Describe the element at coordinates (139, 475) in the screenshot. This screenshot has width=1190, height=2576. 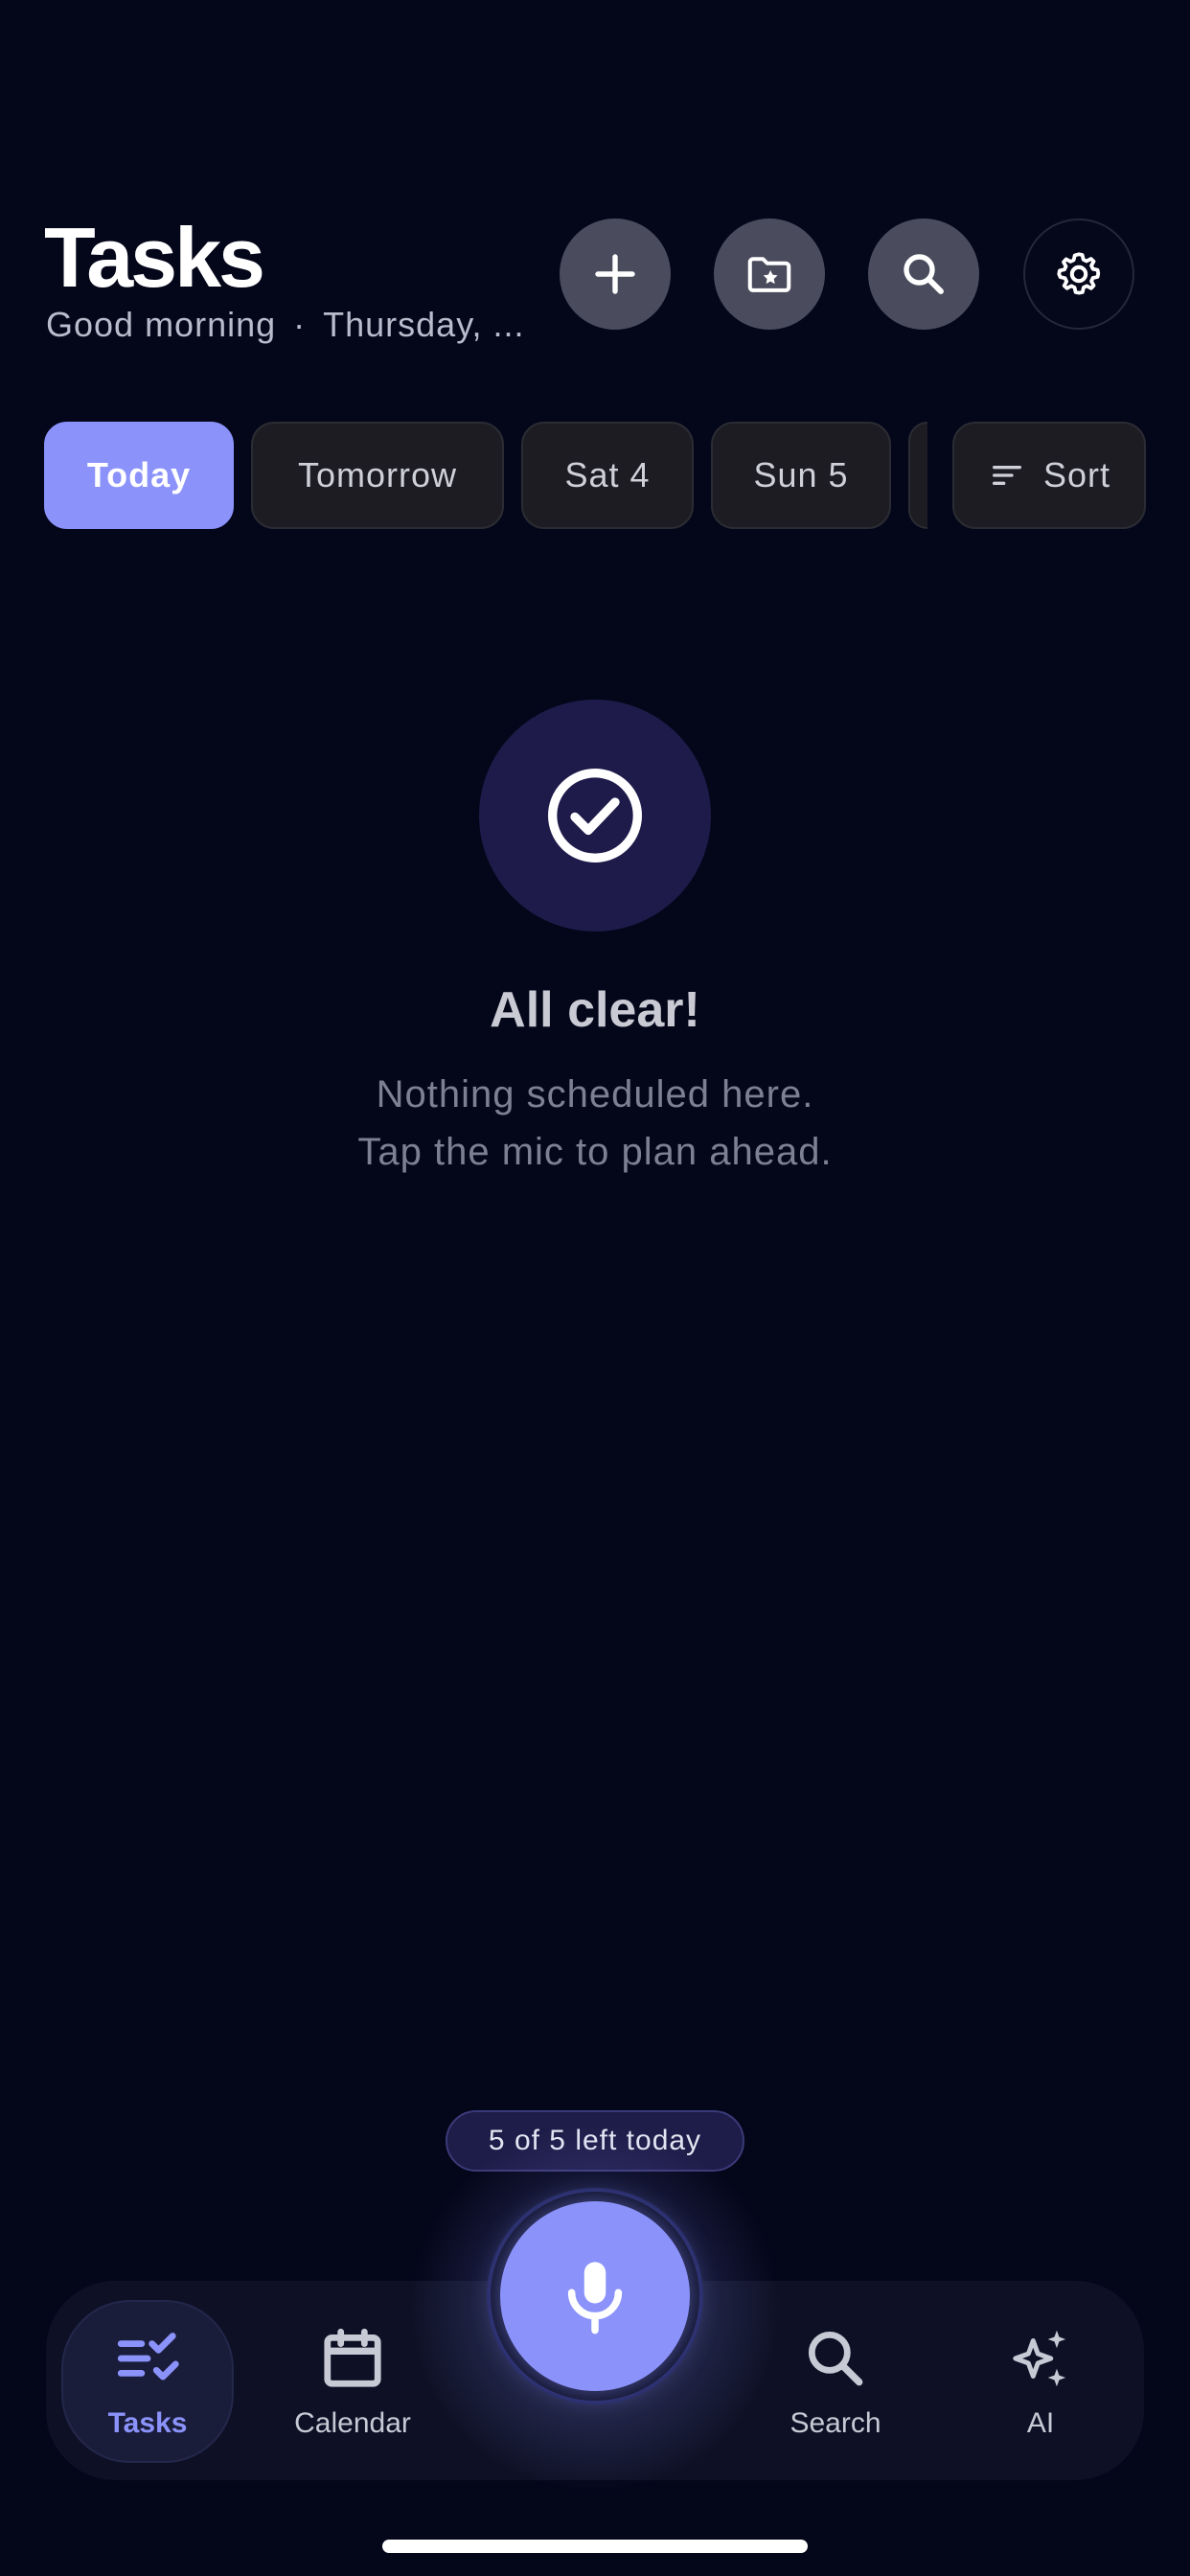
I see `chip-today: Today` at that location.